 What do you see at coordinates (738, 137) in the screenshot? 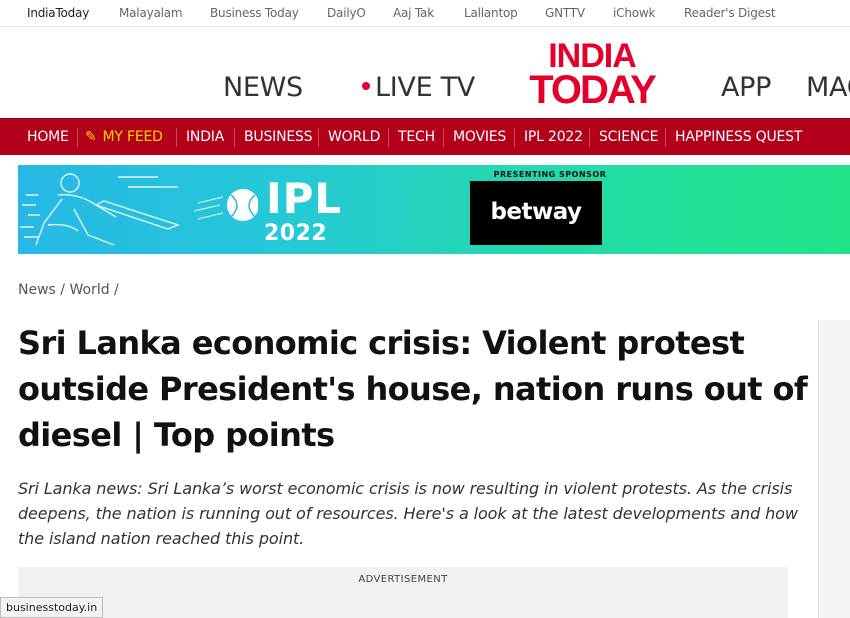
I see `menu-item-happiness-quest: HAPPINESS QUEST` at bounding box center [738, 137].